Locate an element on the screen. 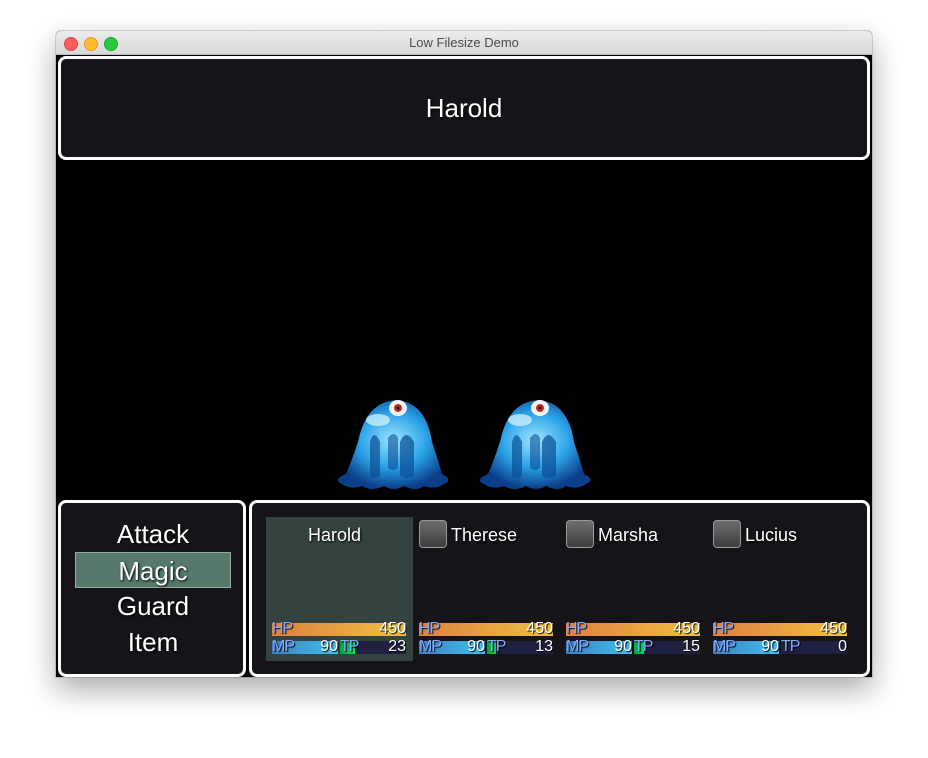 The width and height of the screenshot is (928, 758). actor-status-therese: Therese HP 450 MP 90 TP 13 is located at coordinates (486, 589).